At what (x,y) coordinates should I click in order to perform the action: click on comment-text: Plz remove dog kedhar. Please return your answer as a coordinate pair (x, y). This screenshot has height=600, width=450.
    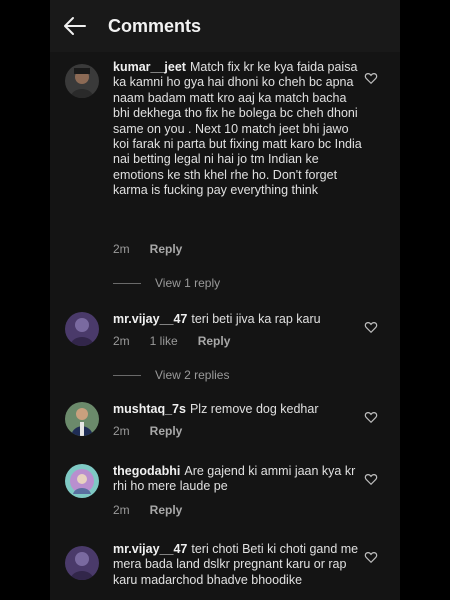
    Looking at the image, I should click on (254, 409).